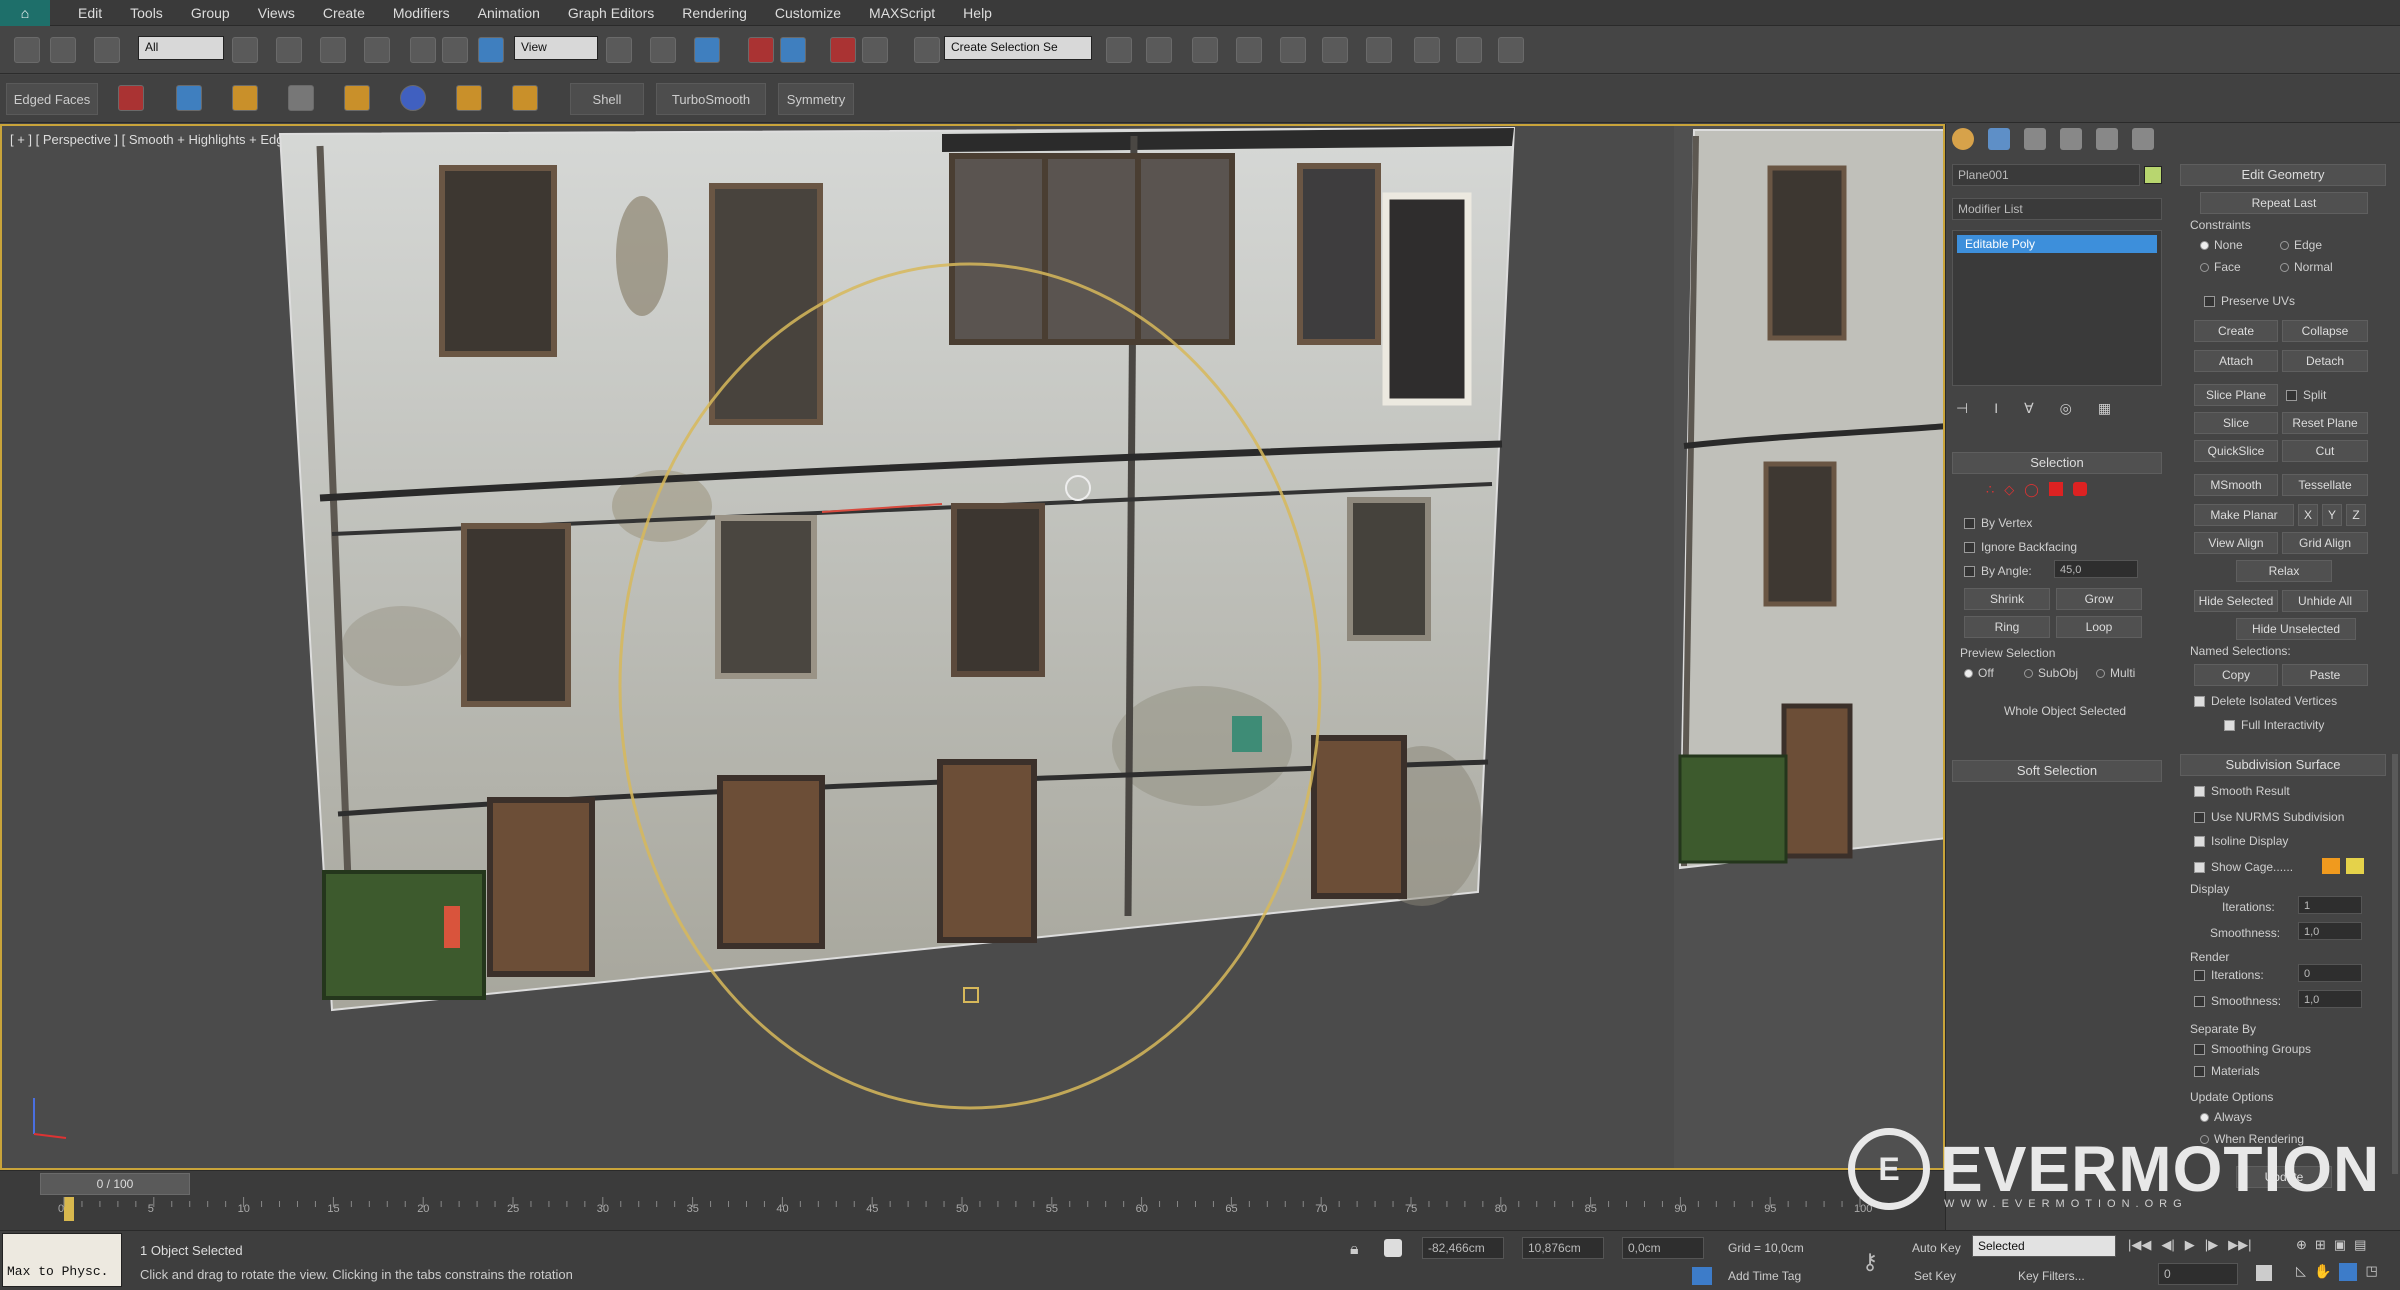  Describe the element at coordinates (843, 50) in the screenshot. I see `percent-snap-icon` at that location.